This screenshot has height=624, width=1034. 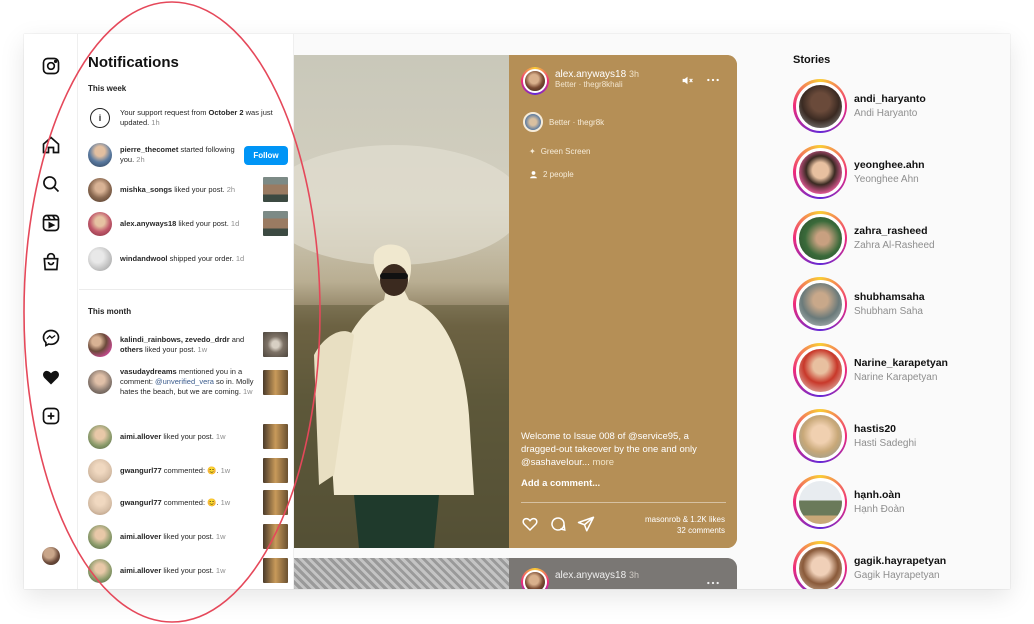 I want to click on story-username: andi_haryanto, so click(x=890, y=99).